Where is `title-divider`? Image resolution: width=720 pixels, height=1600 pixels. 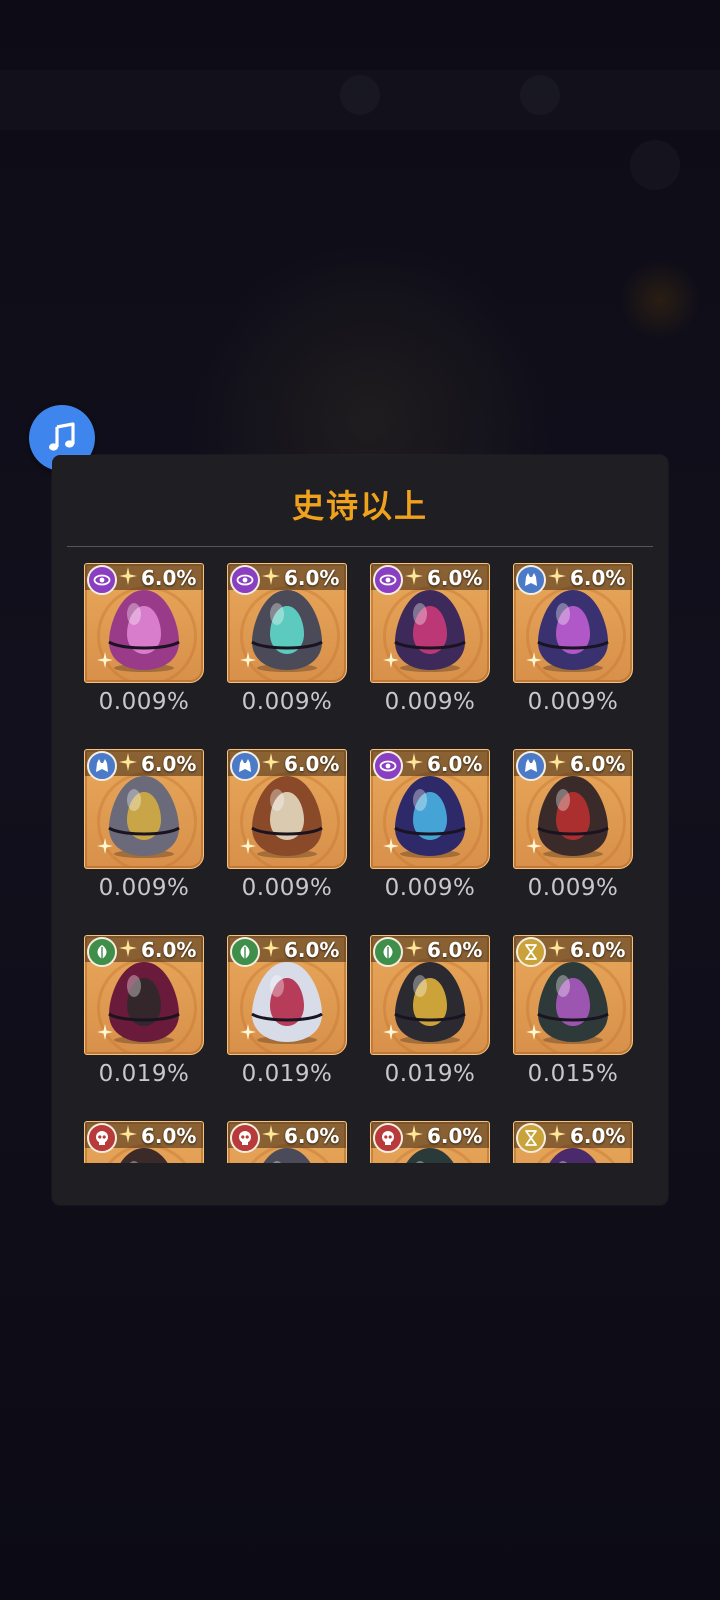
title-divider is located at coordinates (360, 546).